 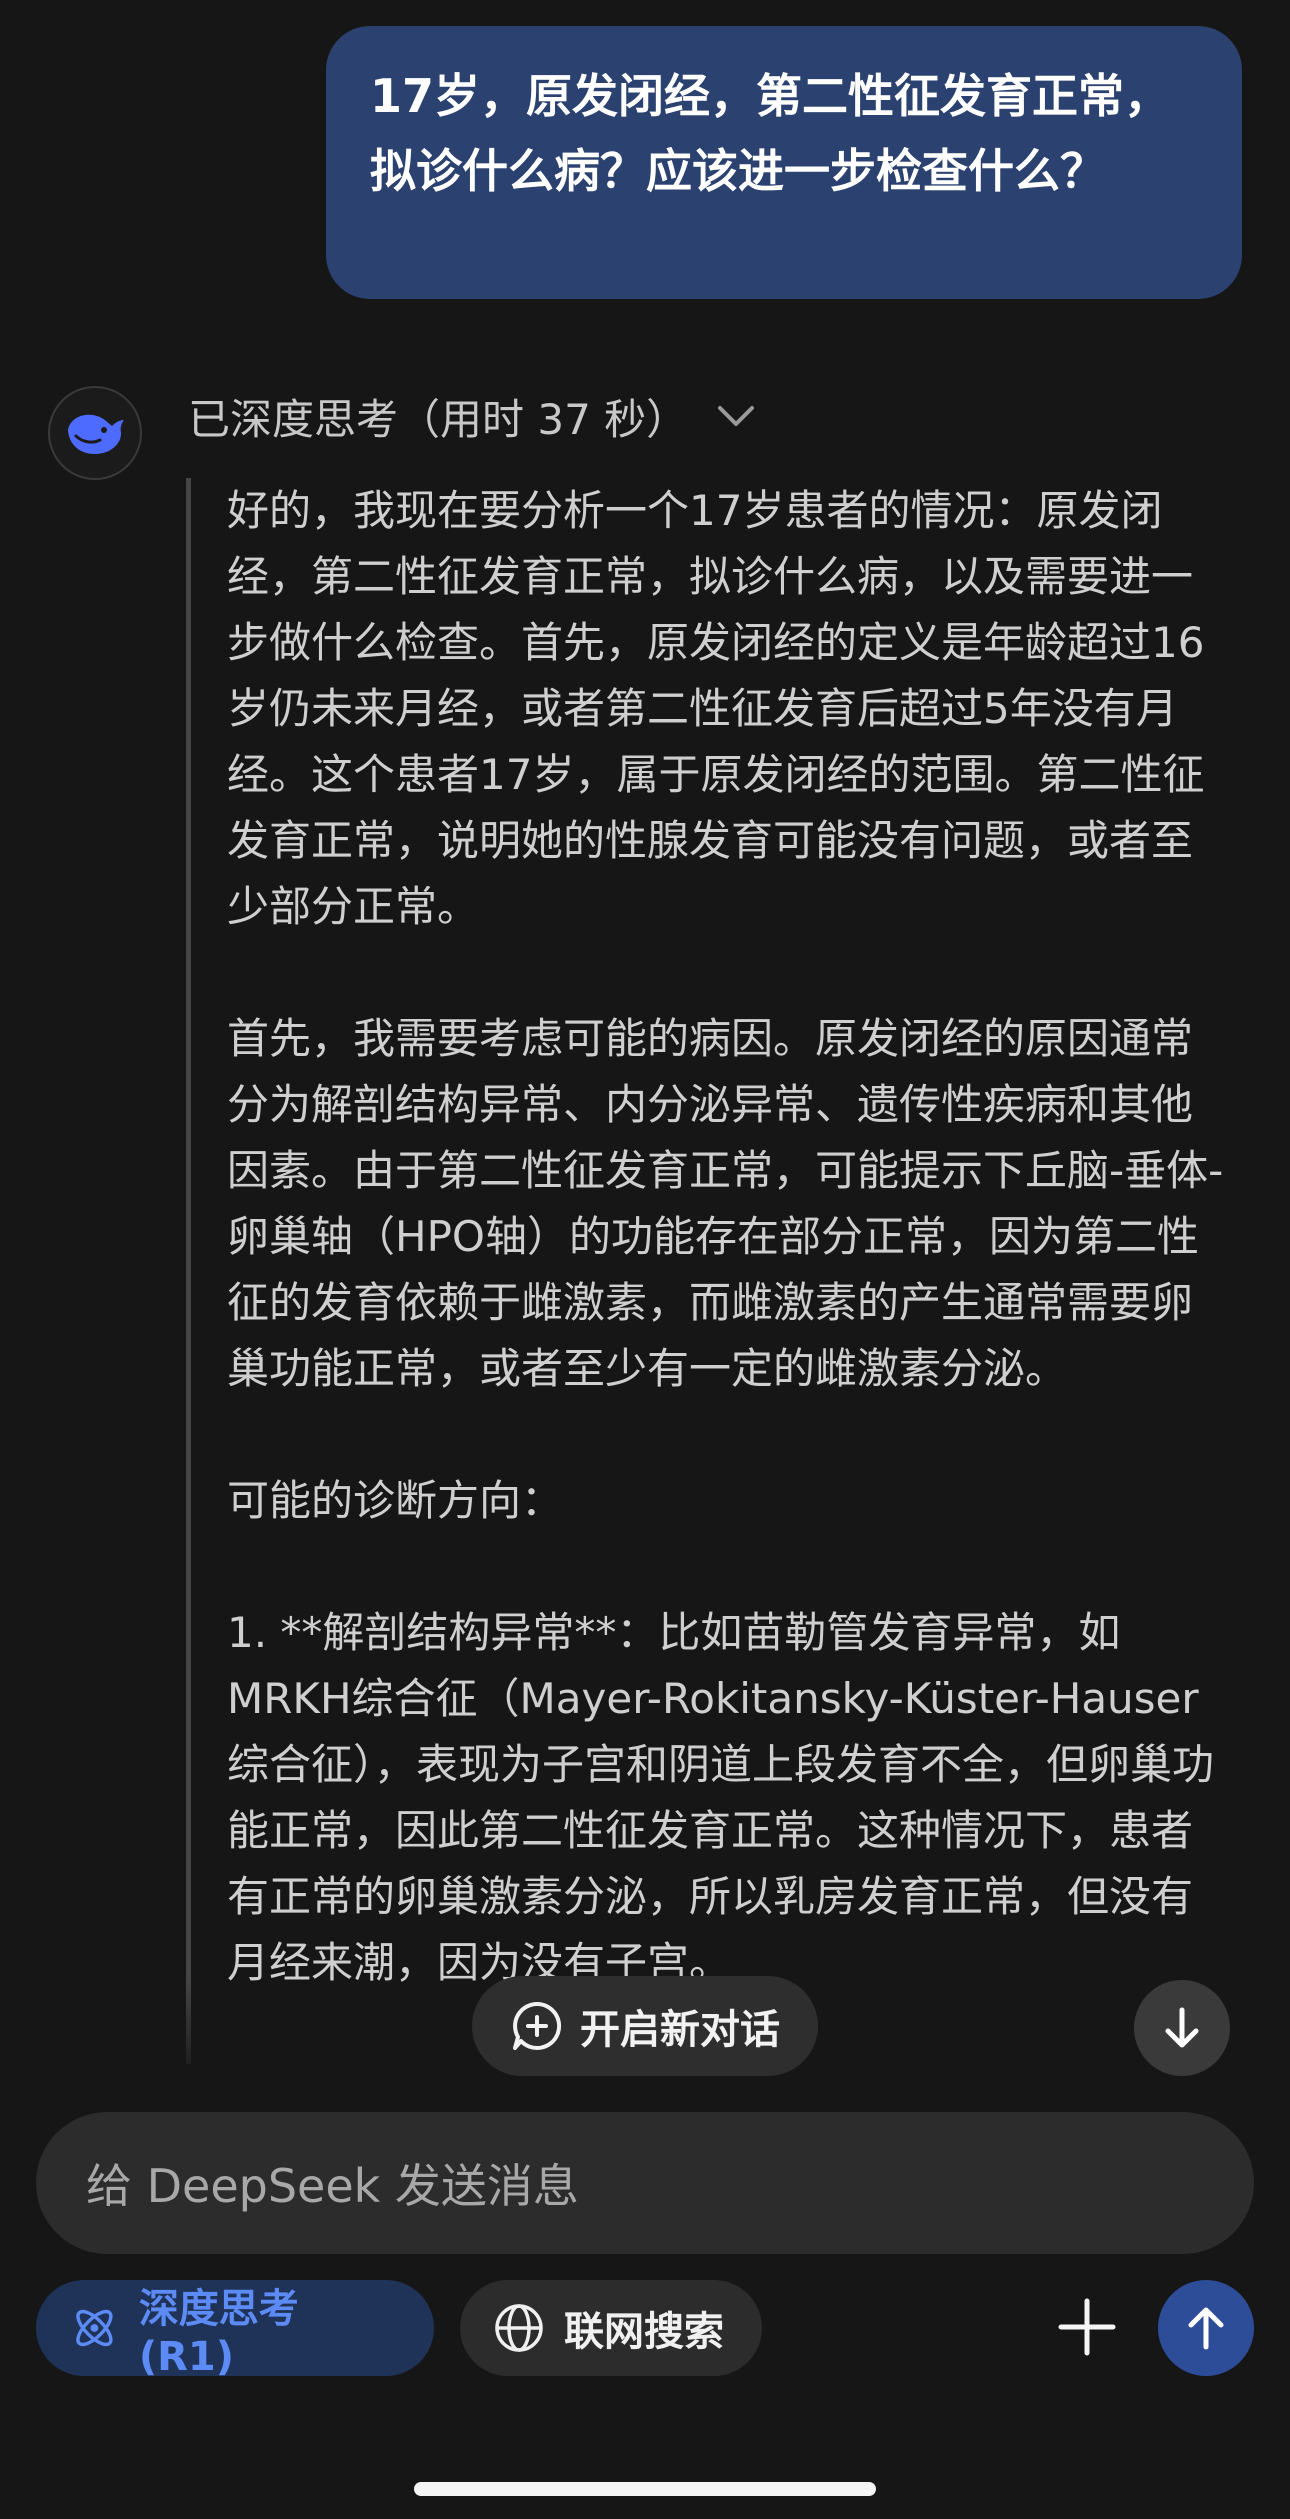 I want to click on plus-icon, so click(x=1087, y=2327).